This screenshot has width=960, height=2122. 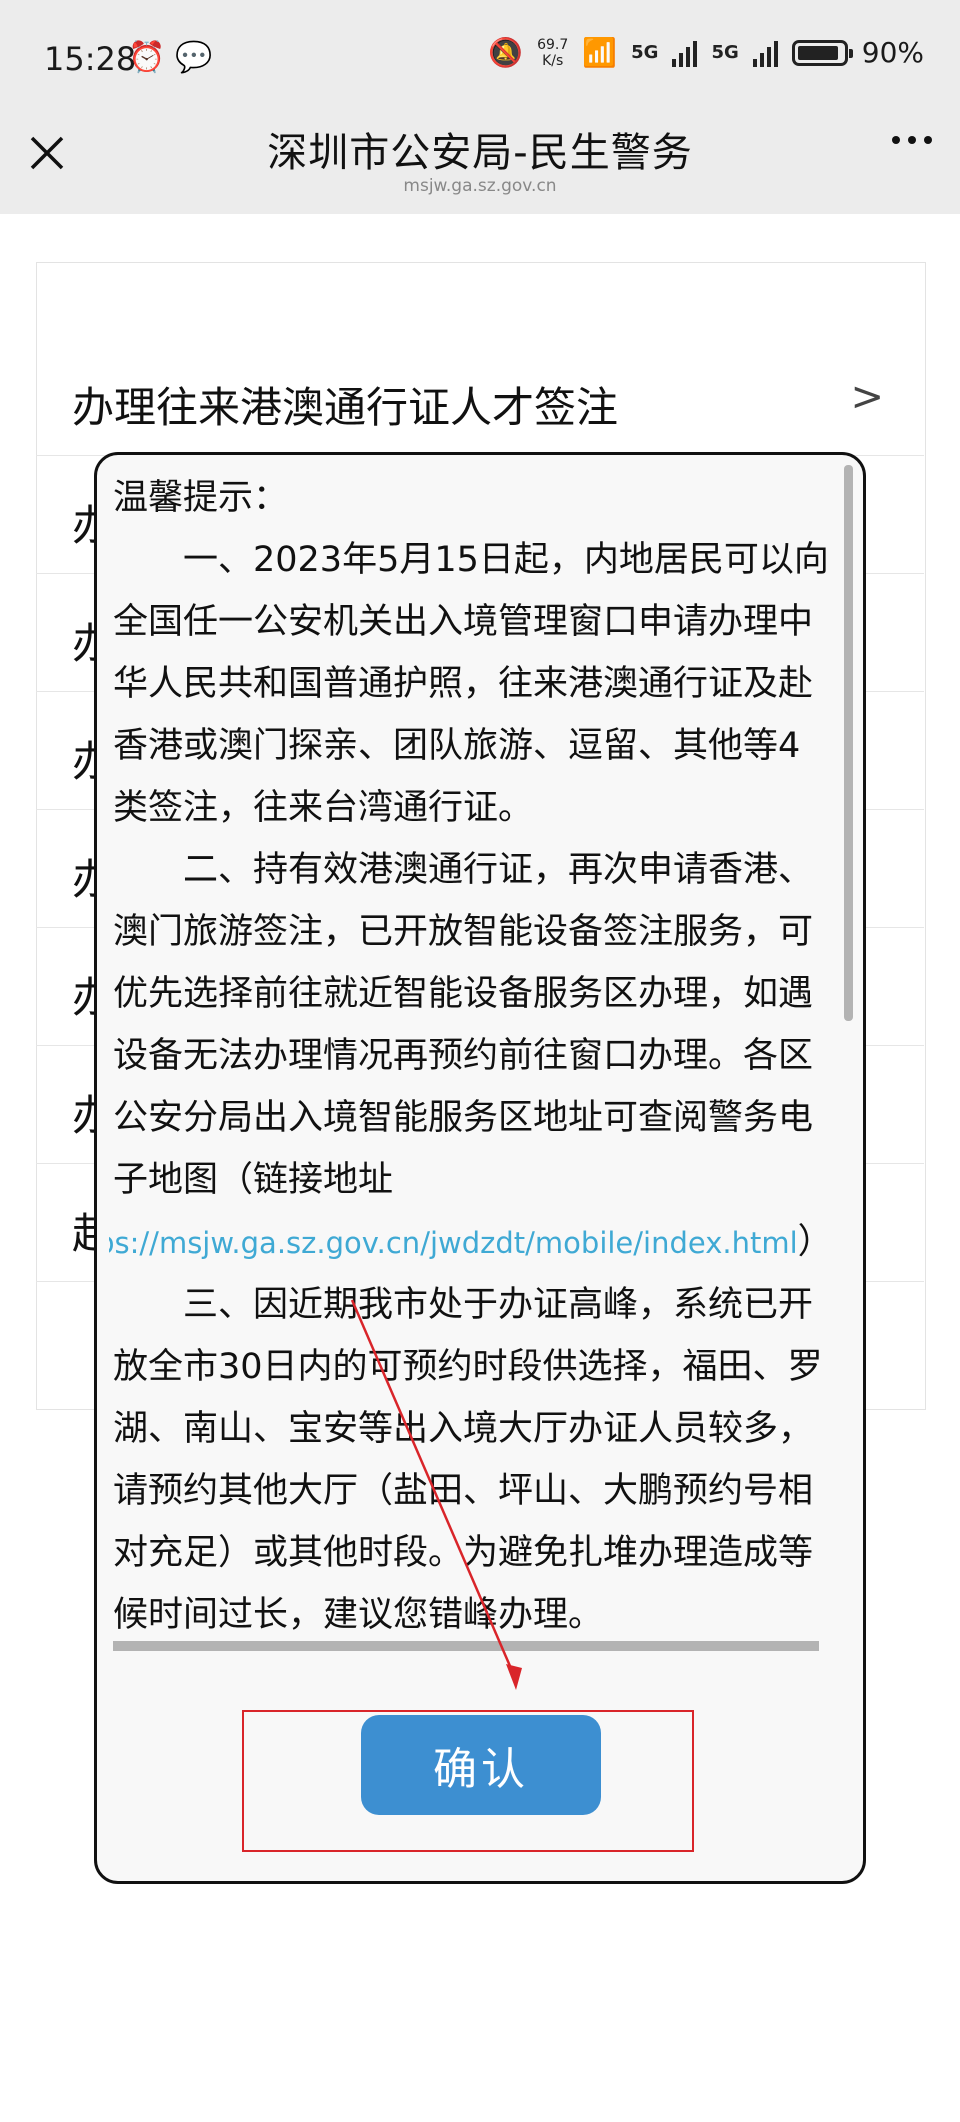 I want to click on chevron-right-icon: >, so click(x=867, y=397).